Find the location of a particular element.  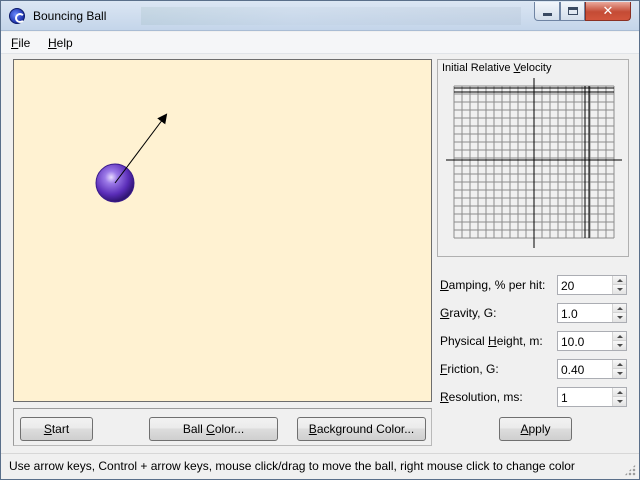

velocity-title-rest: elocity is located at coordinates (536, 68).